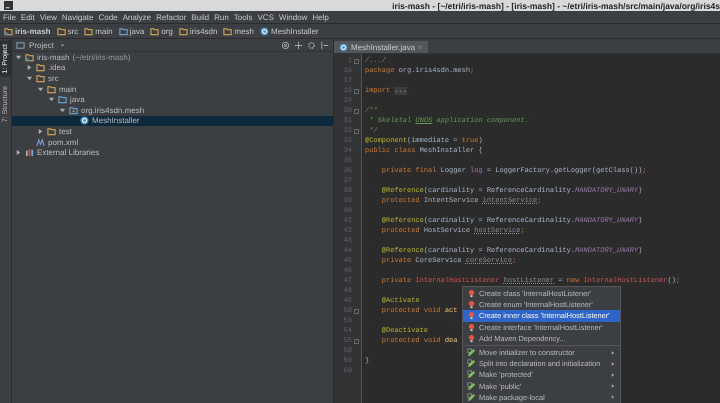 The height and width of the screenshot is (403, 720). I want to click on project-icon, so click(20, 45).